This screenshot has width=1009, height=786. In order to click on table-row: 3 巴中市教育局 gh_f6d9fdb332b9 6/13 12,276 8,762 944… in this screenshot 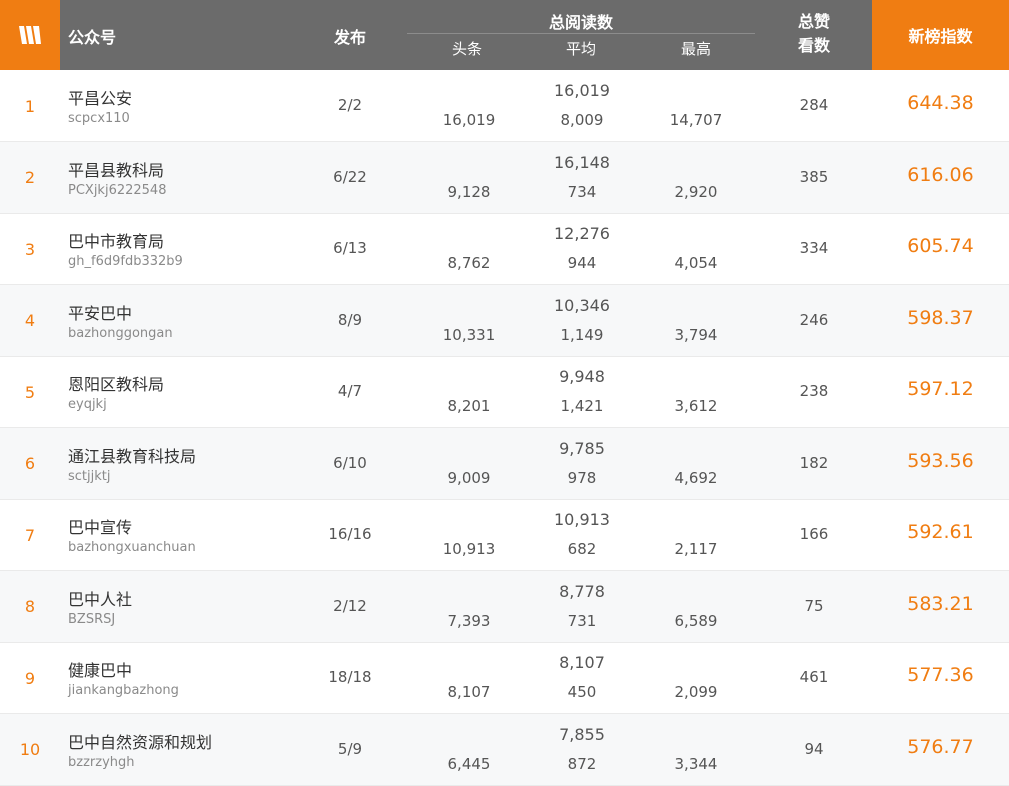, I will do `click(504, 249)`.